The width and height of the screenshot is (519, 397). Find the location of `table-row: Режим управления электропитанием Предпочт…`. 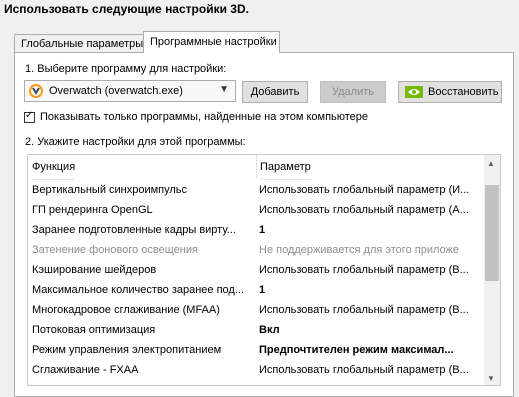

table-row: Режим управления электропитанием Предпочт… is located at coordinates (256, 350).